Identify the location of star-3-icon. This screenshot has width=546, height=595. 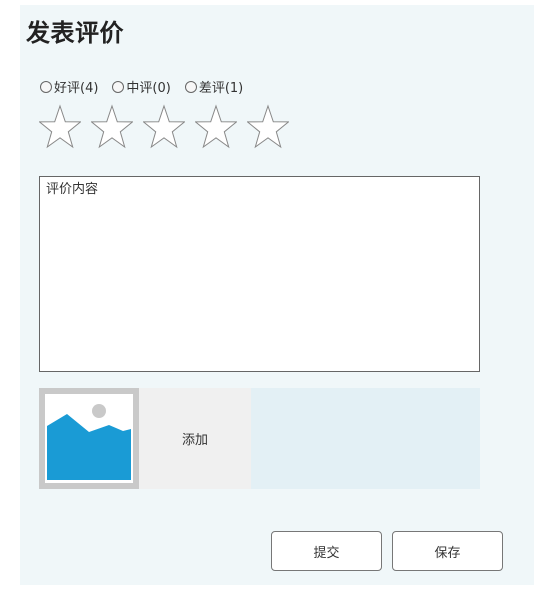
(164, 127).